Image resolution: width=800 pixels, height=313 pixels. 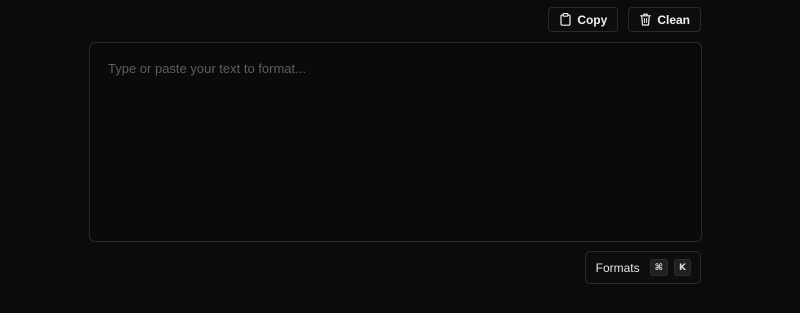 I want to click on copy-button: Copy, so click(x=583, y=19).